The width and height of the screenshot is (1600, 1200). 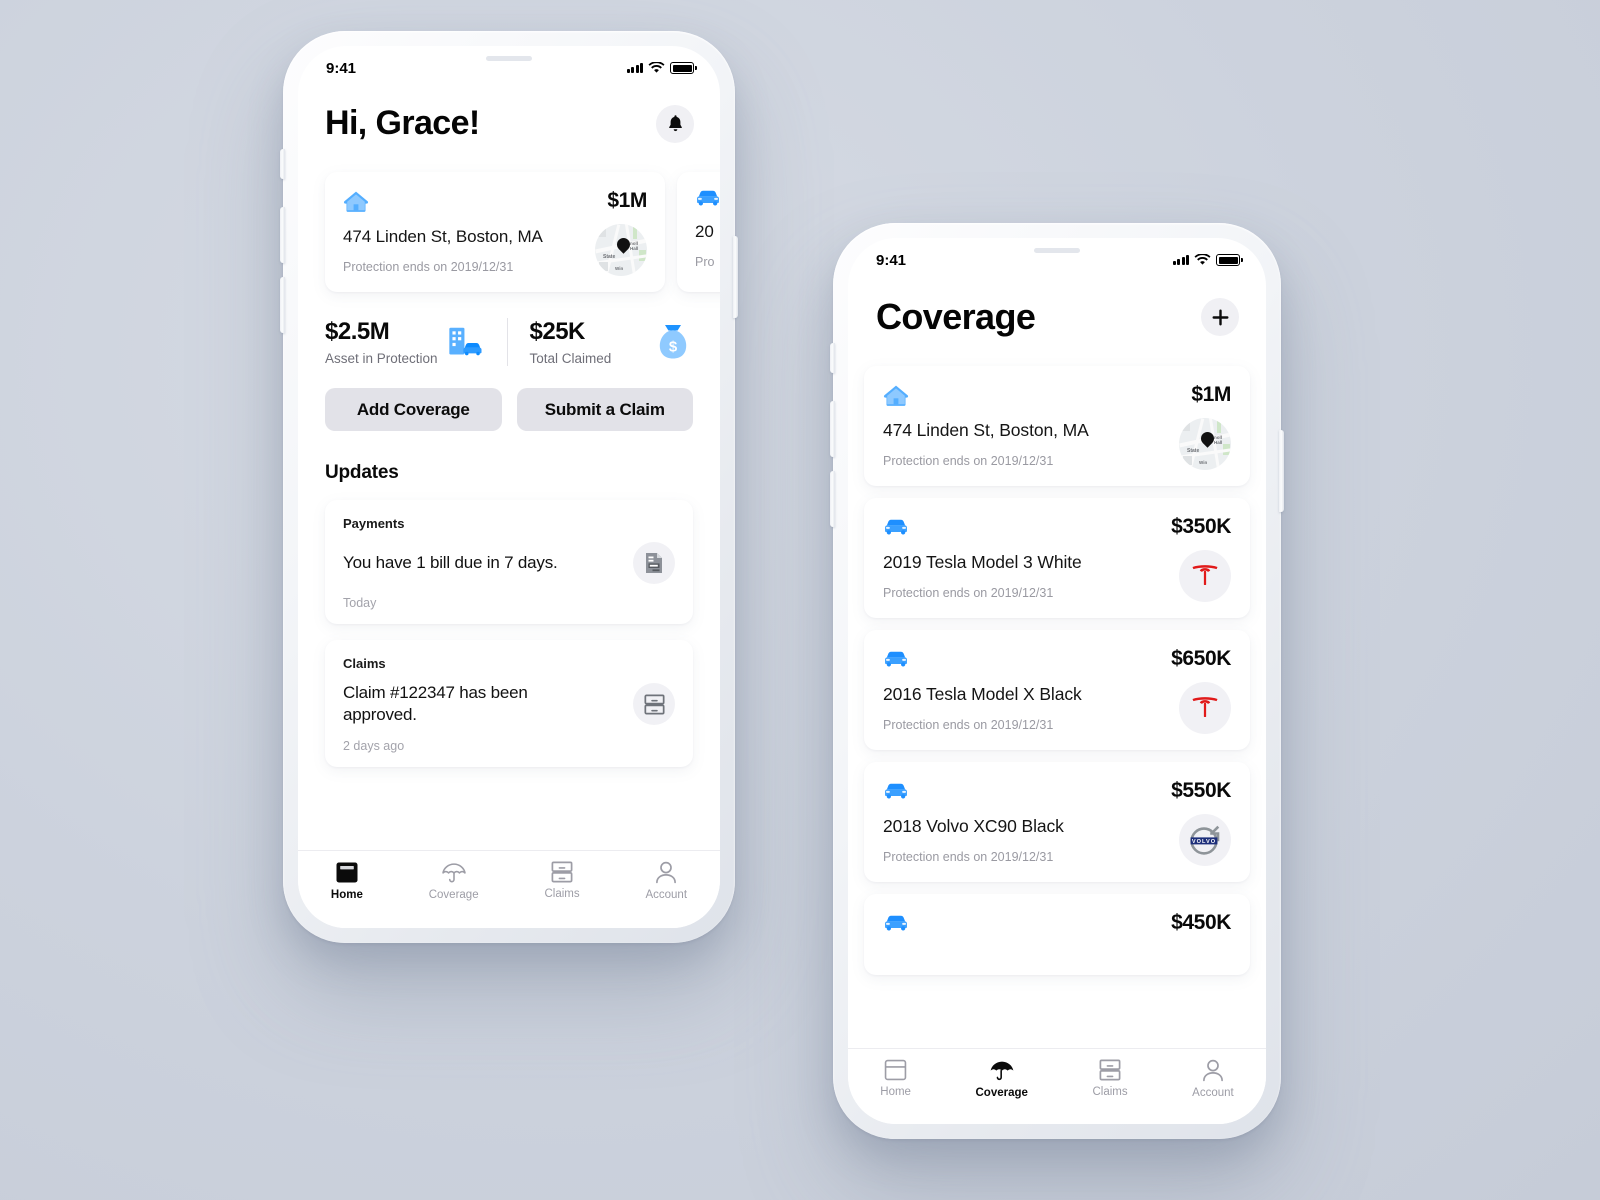 I want to click on asset-name: 2018 Volvo XC90 Black, so click(x=973, y=826).